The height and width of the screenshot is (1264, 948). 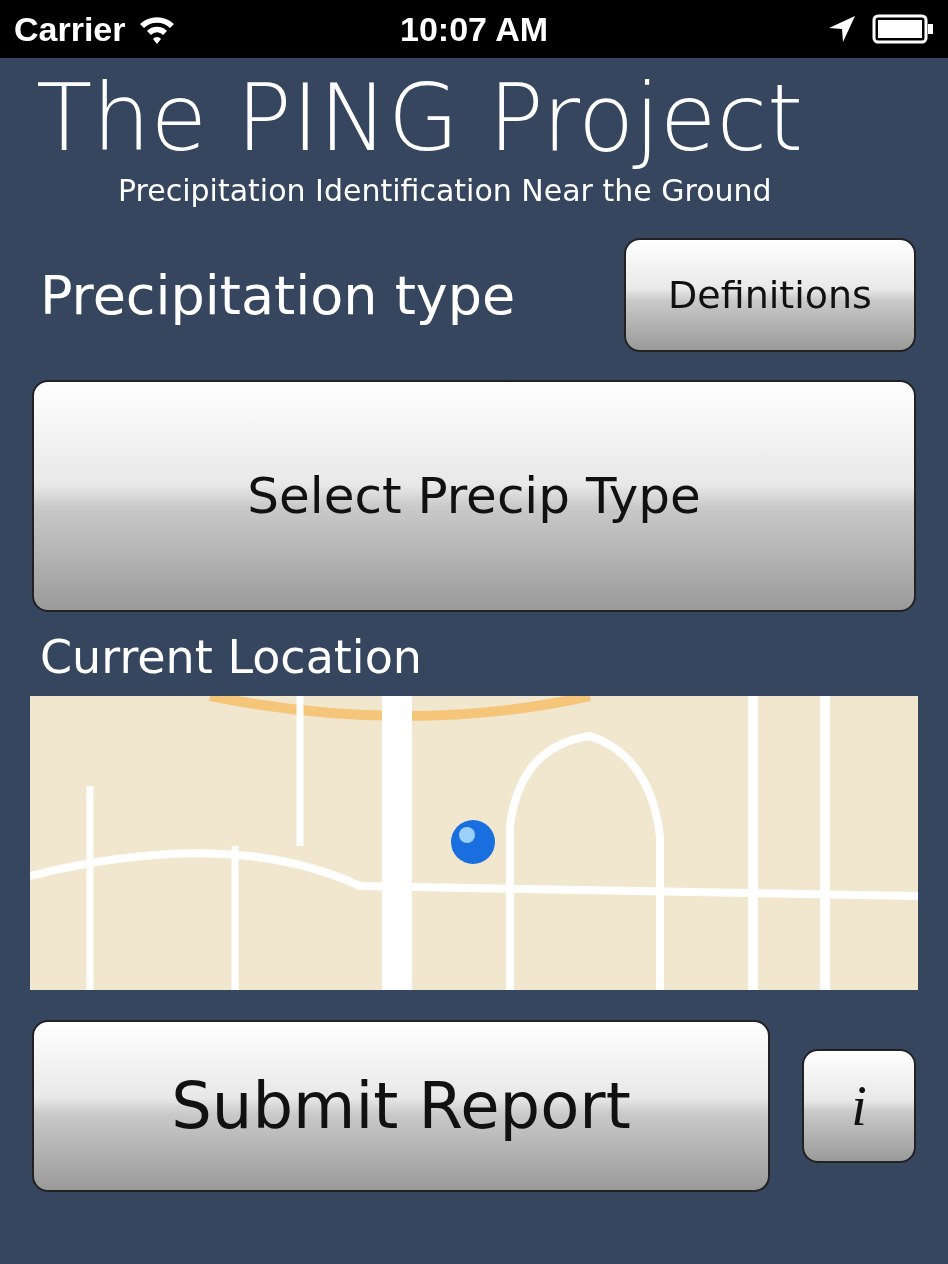 I want to click on status-time: 10:07 AM, so click(x=474, y=29).